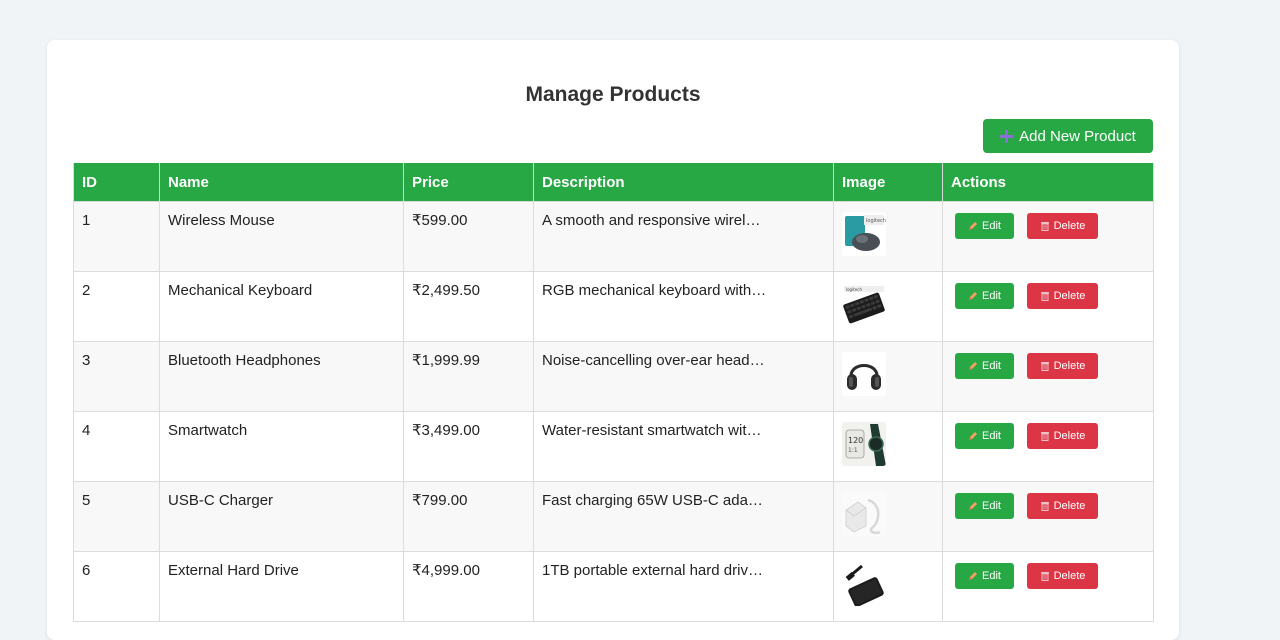 This screenshot has height=640, width=1280. What do you see at coordinates (888, 182) in the screenshot?
I see `column-header-image: Image` at bounding box center [888, 182].